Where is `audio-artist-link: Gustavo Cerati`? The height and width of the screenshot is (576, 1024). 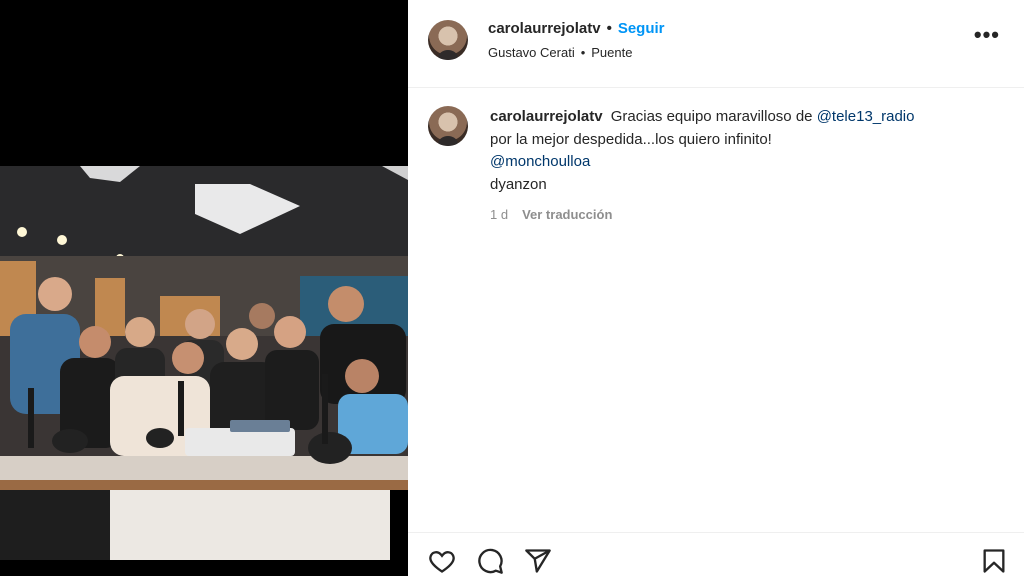 audio-artist-link: Gustavo Cerati is located at coordinates (531, 52).